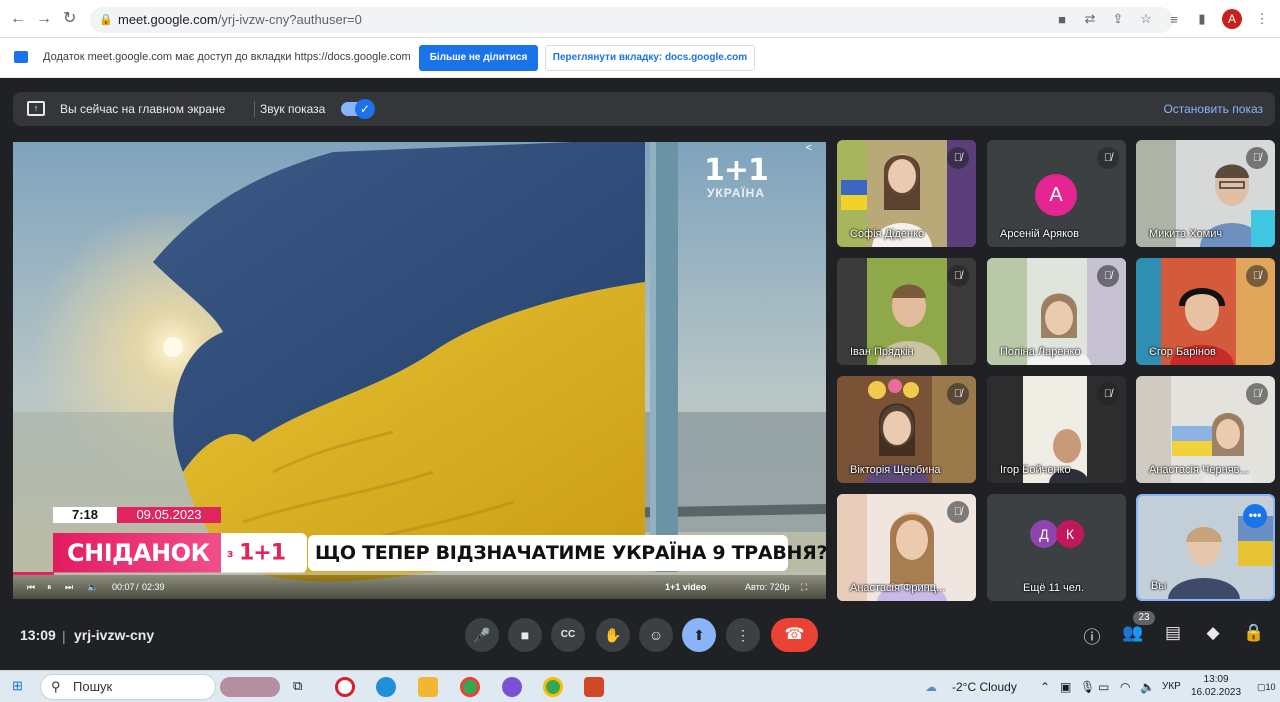 The height and width of the screenshot is (702, 1280). What do you see at coordinates (1070, 534) in the screenshot?
I see `participant-avatar: К` at bounding box center [1070, 534].